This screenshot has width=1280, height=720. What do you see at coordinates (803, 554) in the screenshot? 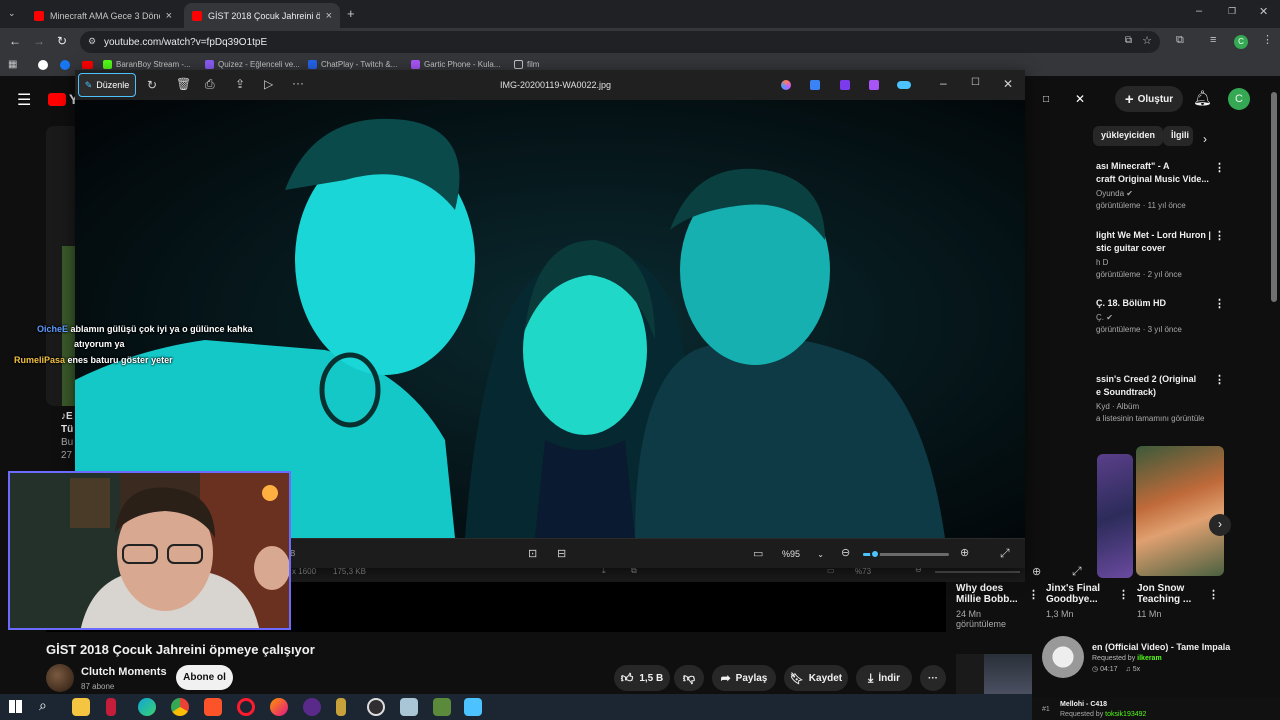
I see `zoom-level-select: %95 ⌄` at bounding box center [803, 554].